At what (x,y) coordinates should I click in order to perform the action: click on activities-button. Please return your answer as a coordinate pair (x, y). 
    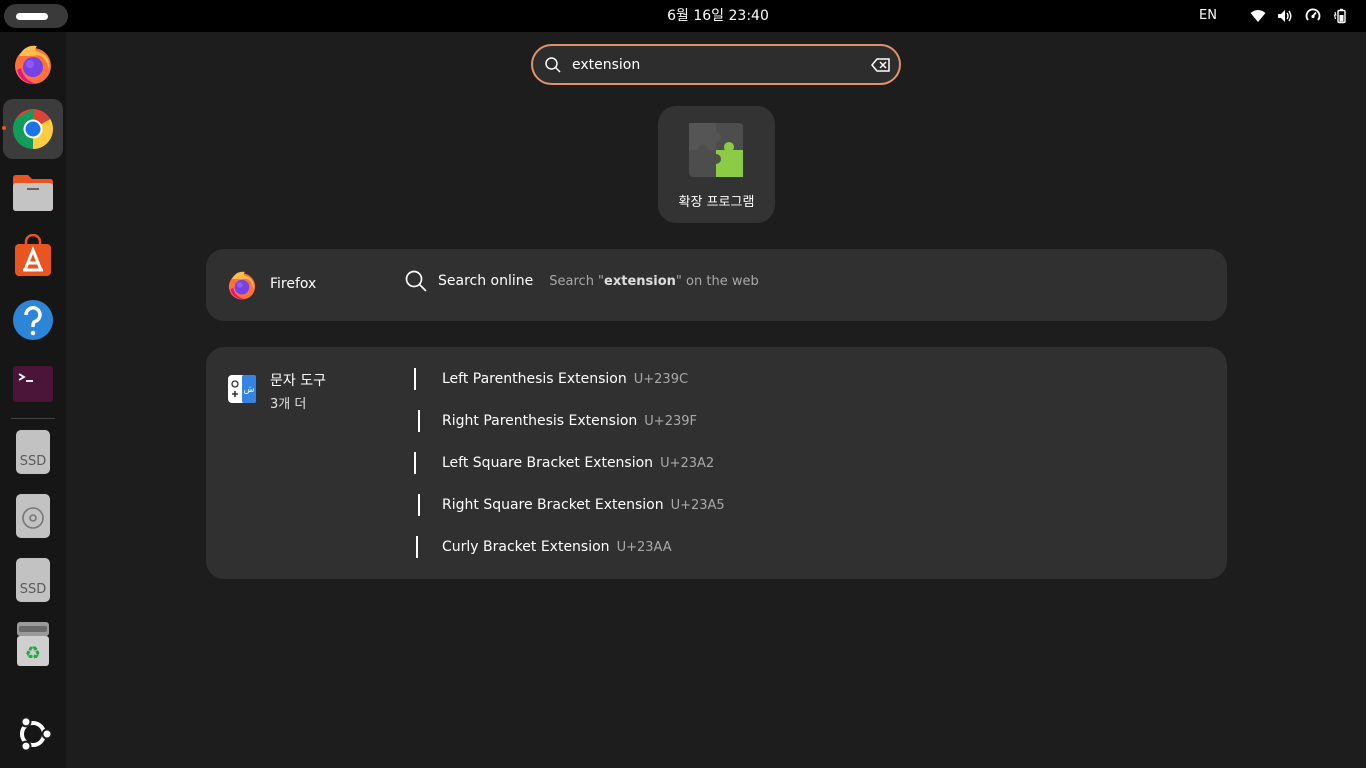
    Looking at the image, I should click on (36, 16).